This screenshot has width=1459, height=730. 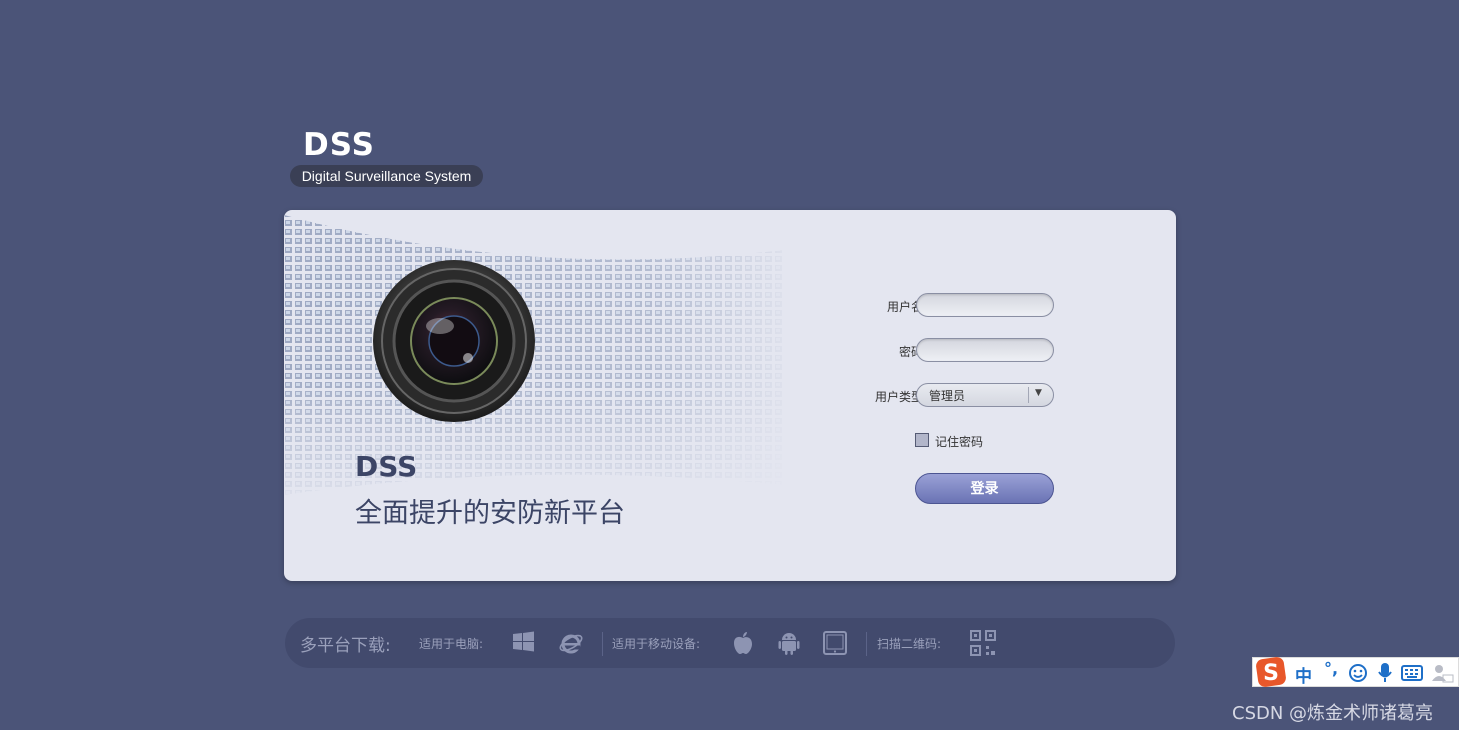 What do you see at coordinates (1331, 668) in the screenshot?
I see `ime-punctuation: °,` at bounding box center [1331, 668].